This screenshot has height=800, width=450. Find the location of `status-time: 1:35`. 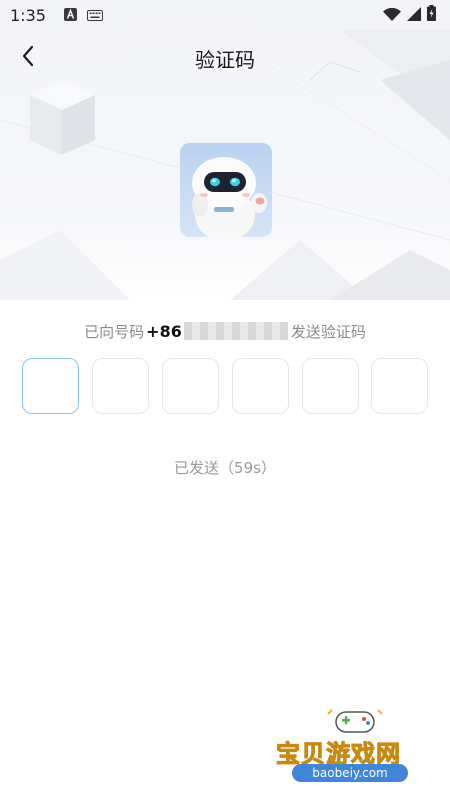

status-time: 1:35 is located at coordinates (28, 15).